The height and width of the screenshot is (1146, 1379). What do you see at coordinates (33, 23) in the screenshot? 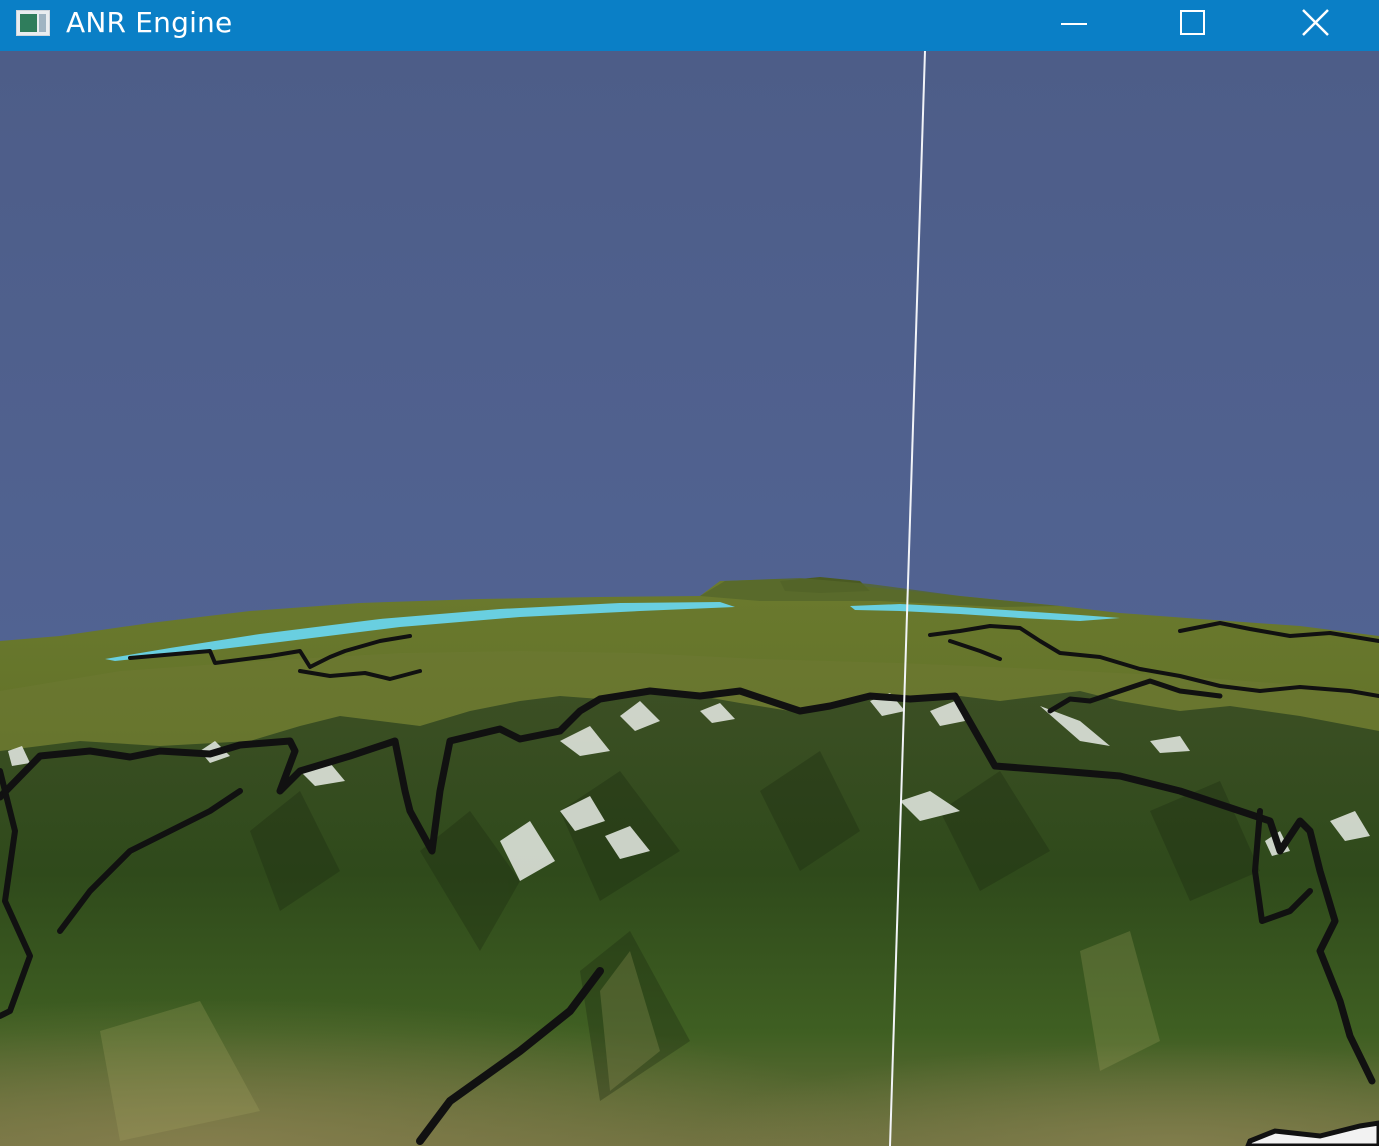
I see `app-icon` at bounding box center [33, 23].